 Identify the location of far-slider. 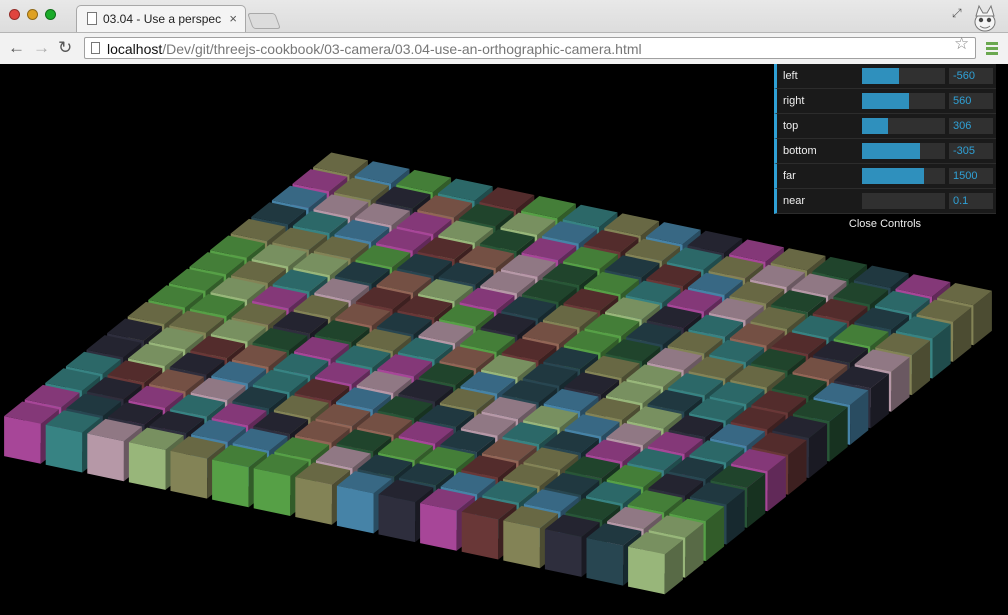
(903, 176).